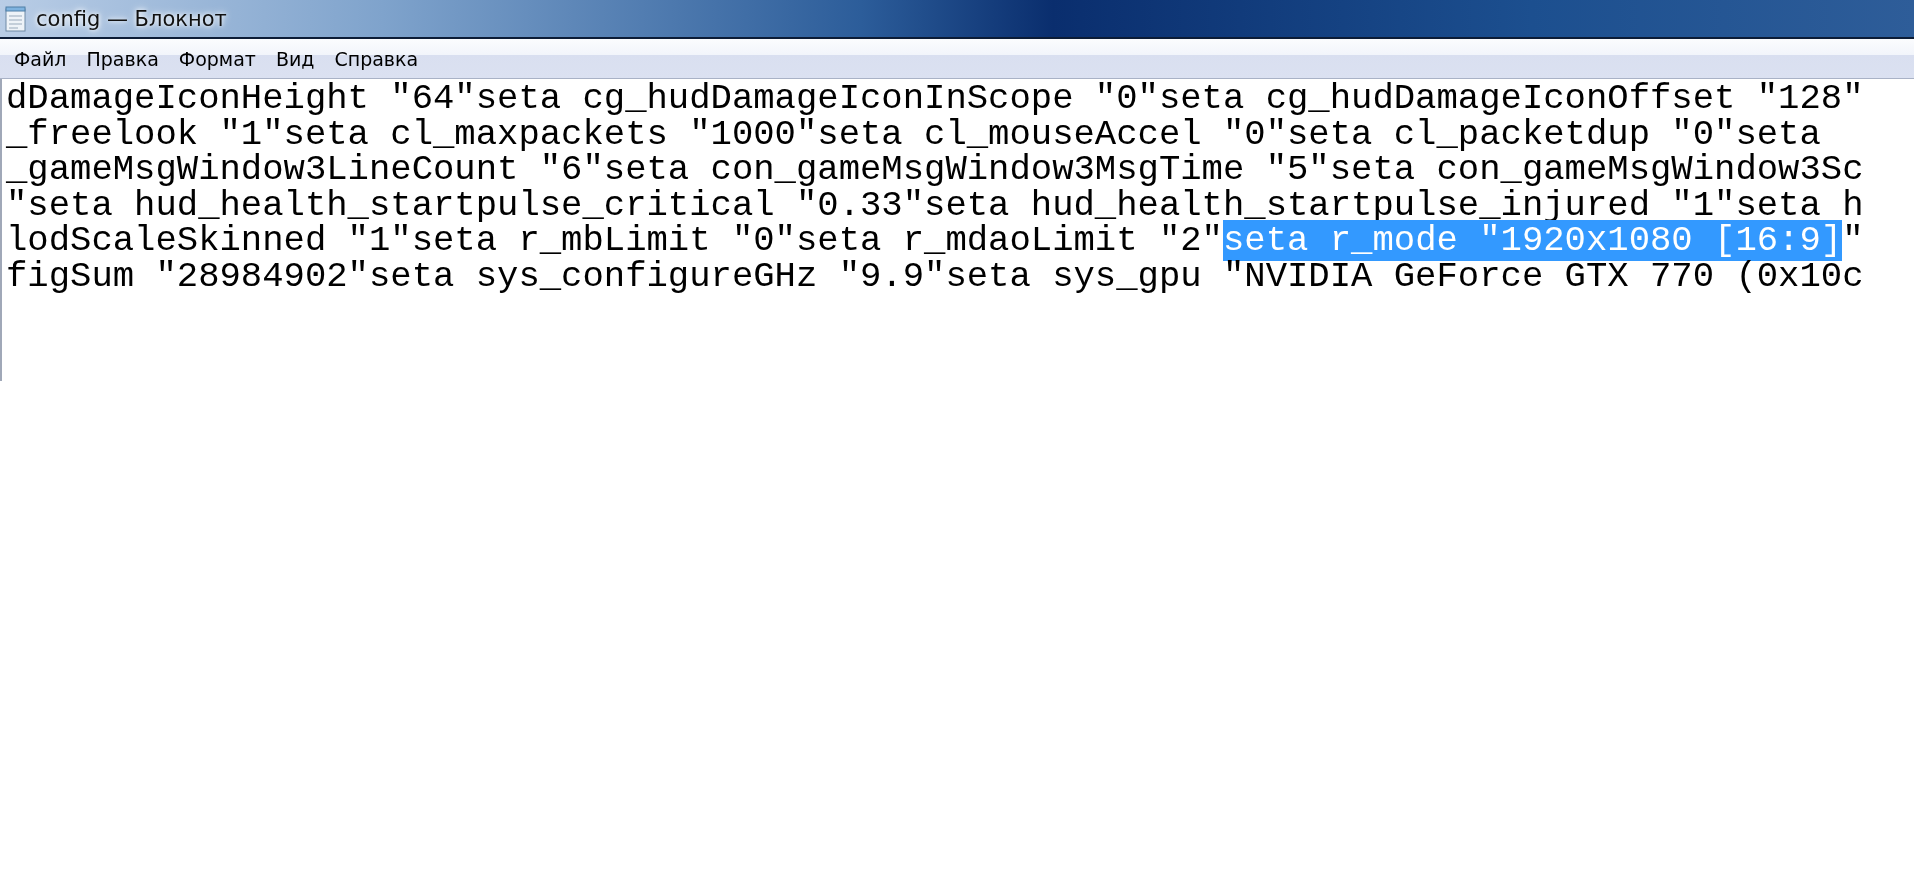  What do you see at coordinates (295, 58) in the screenshot?
I see `menu-item: Вид` at bounding box center [295, 58].